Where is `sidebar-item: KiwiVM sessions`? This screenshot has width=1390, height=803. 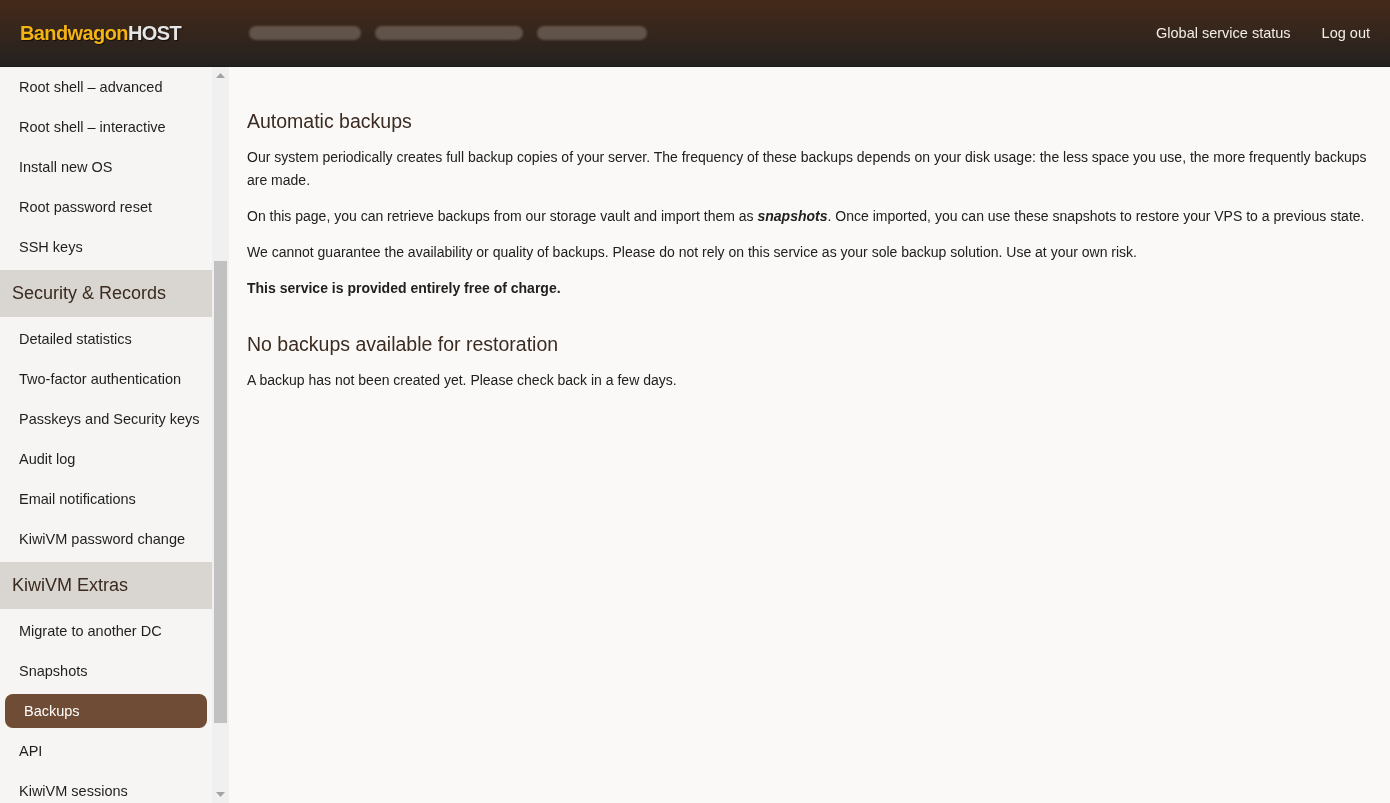
sidebar-item: KiwiVM sessions is located at coordinates (73, 791).